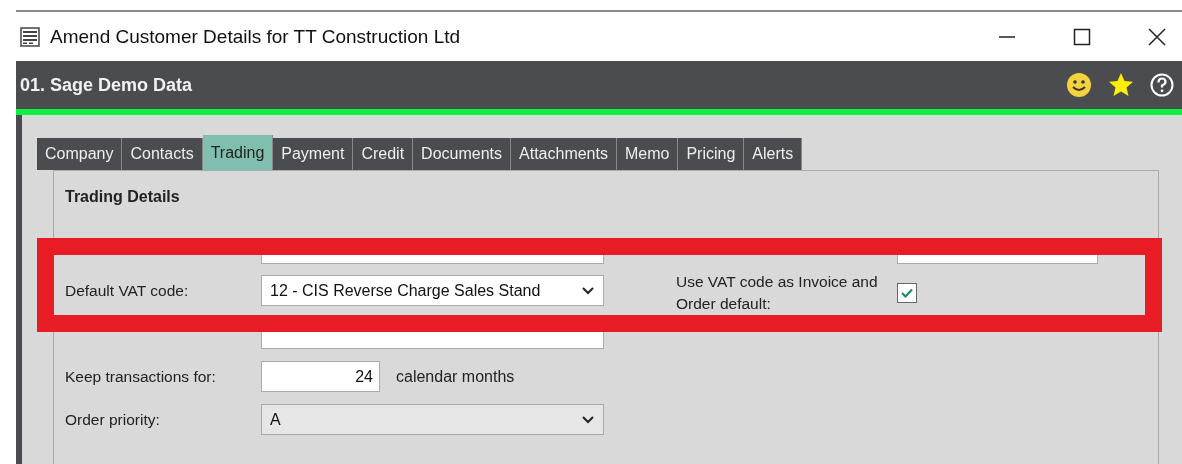 The height and width of the screenshot is (464, 1182). What do you see at coordinates (773, 154) in the screenshot?
I see `tab: Alerts` at bounding box center [773, 154].